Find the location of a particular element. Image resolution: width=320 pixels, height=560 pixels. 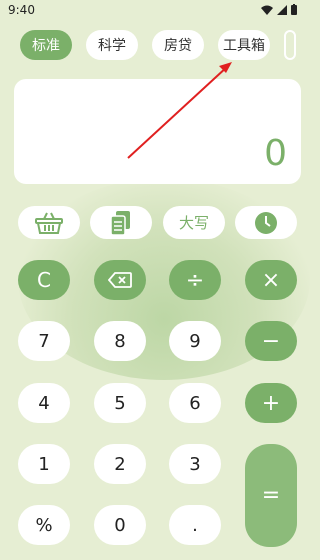

basket-icon is located at coordinates (49, 223).